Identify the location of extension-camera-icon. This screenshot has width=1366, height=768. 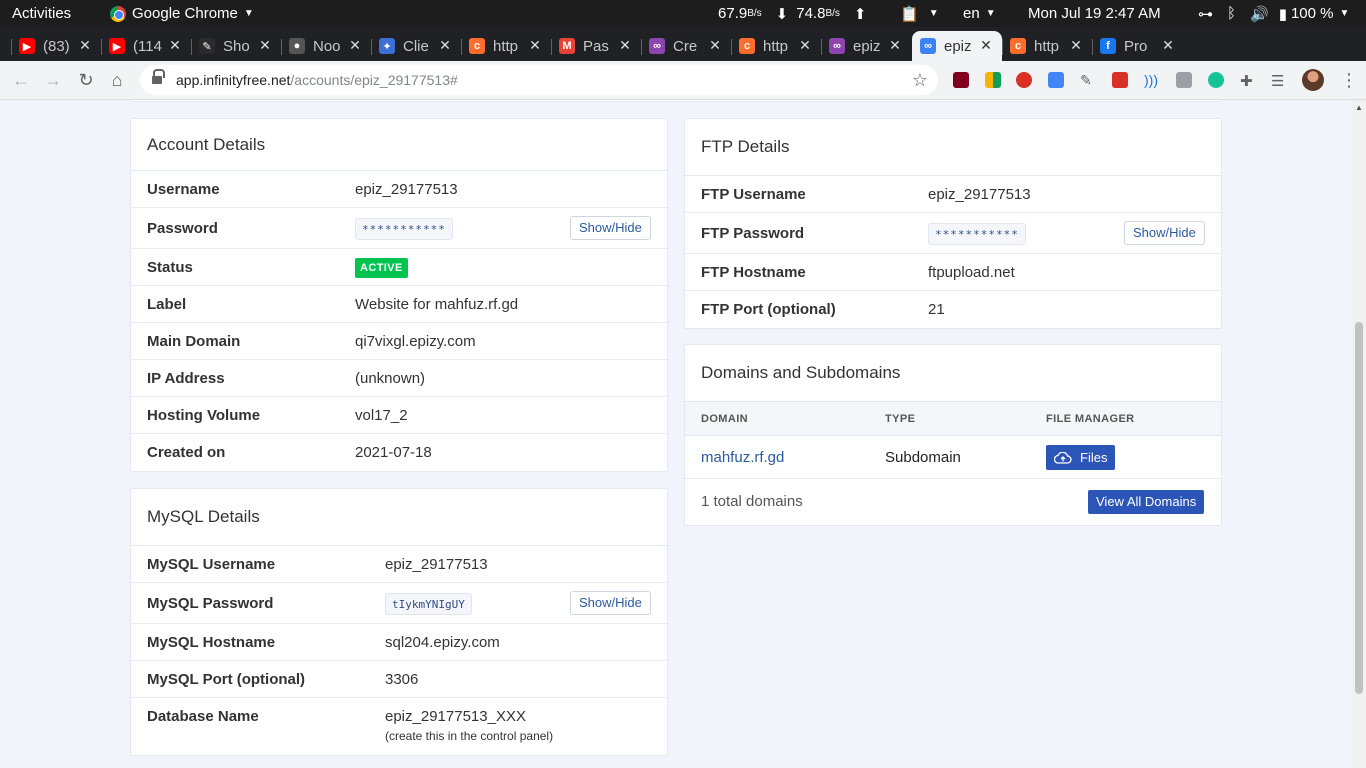
(1184, 80).